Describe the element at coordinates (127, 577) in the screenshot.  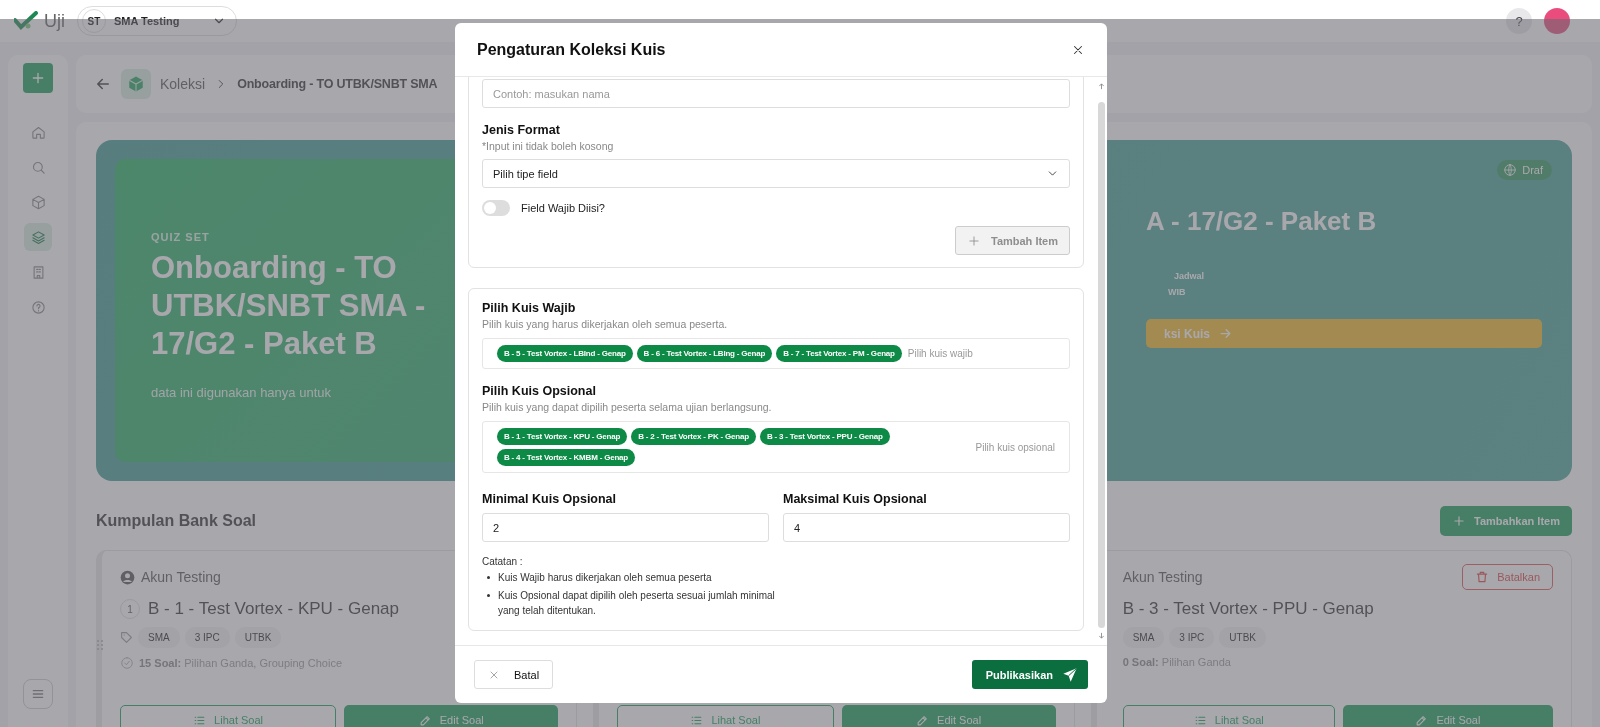
I see `user-icon` at that location.